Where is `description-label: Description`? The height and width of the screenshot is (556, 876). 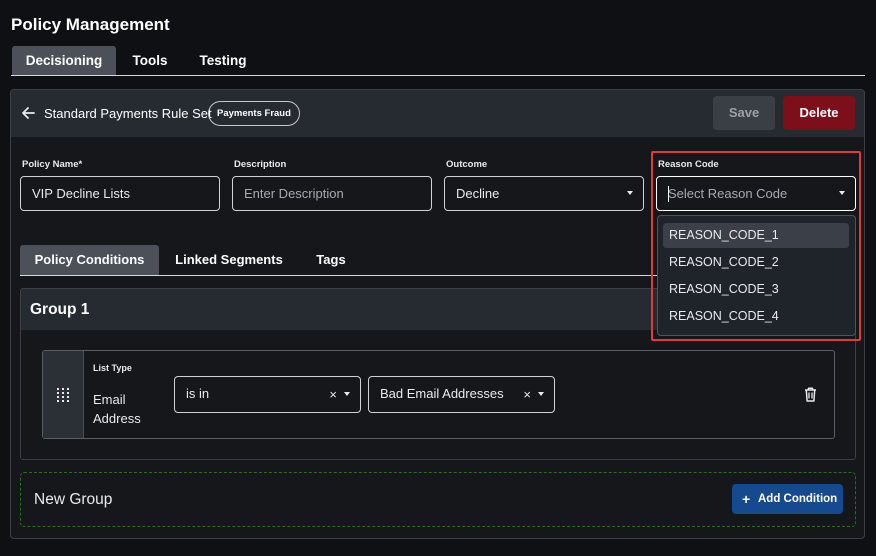
description-label: Description is located at coordinates (260, 164).